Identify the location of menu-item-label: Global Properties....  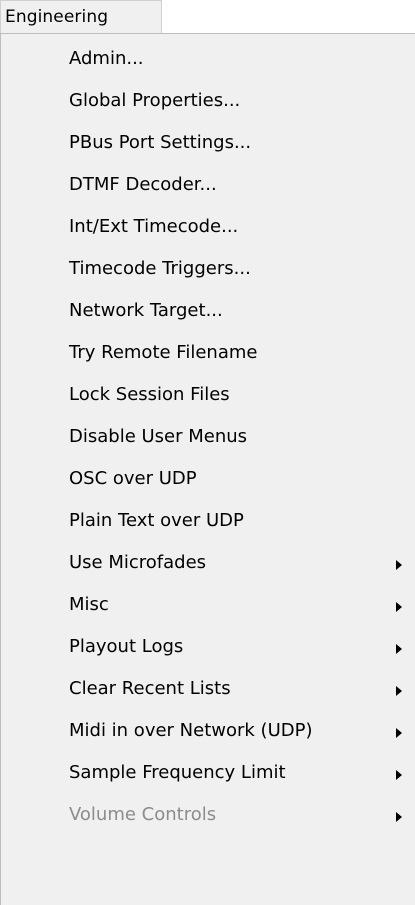
(155, 100).